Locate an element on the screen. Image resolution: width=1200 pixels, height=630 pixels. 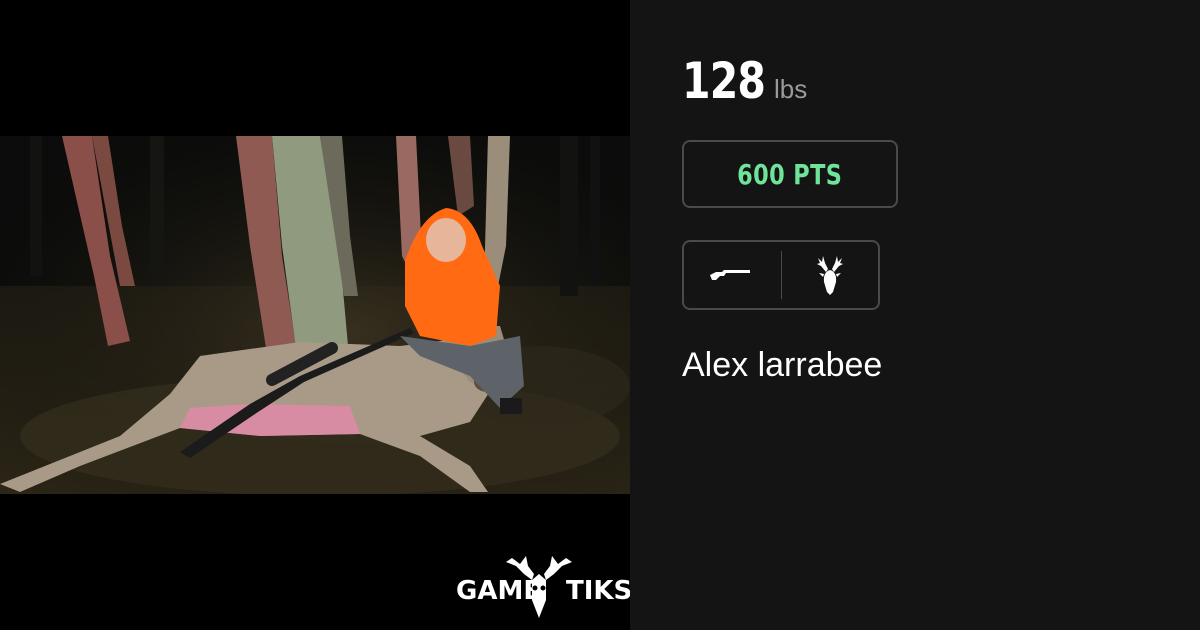
species-cell is located at coordinates (829, 275).